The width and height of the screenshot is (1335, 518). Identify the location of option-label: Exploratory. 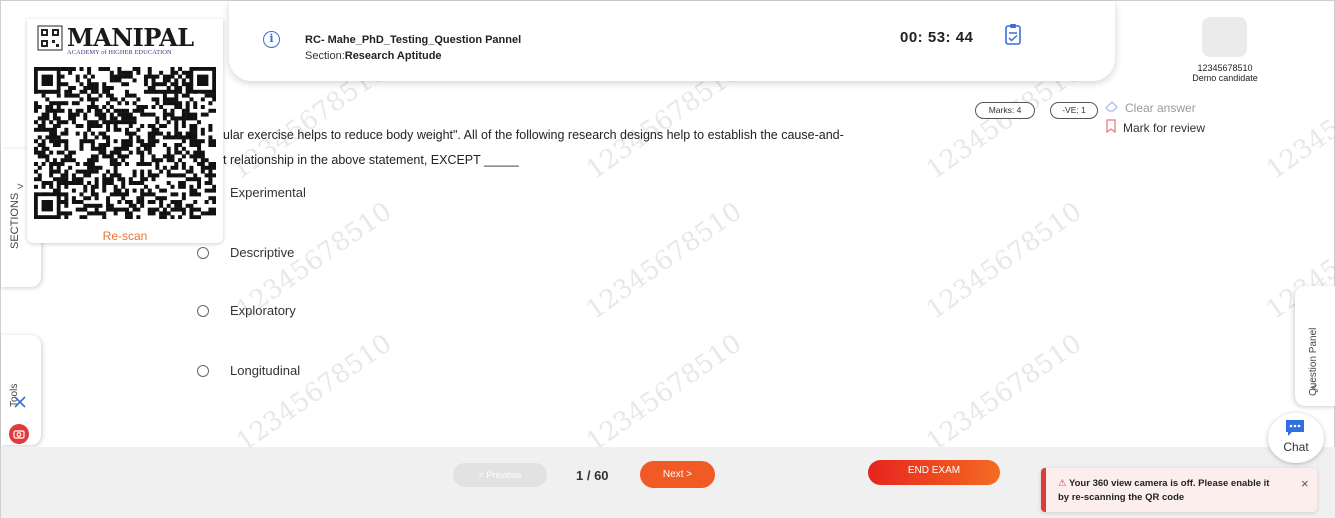
(263, 310).